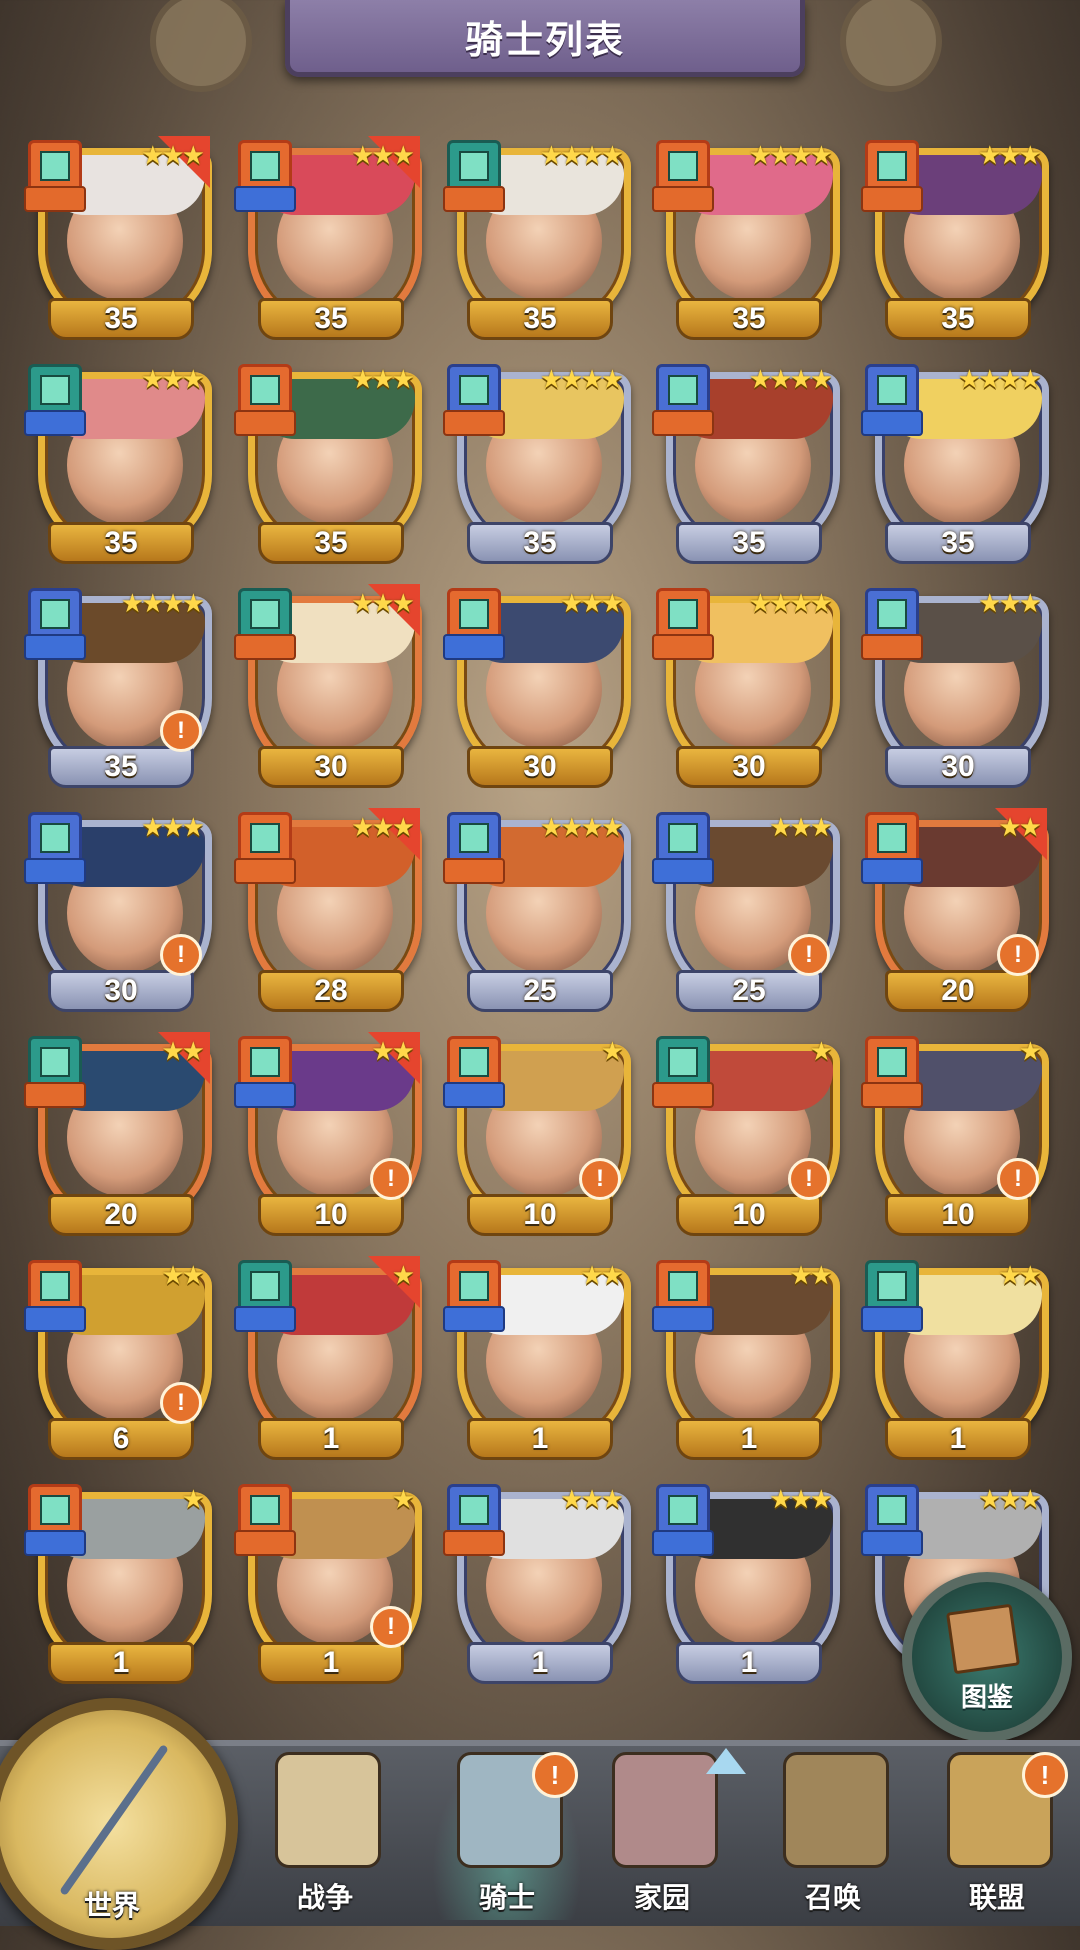  I want to click on nav-knight: ! 骑士, so click(507, 1836).